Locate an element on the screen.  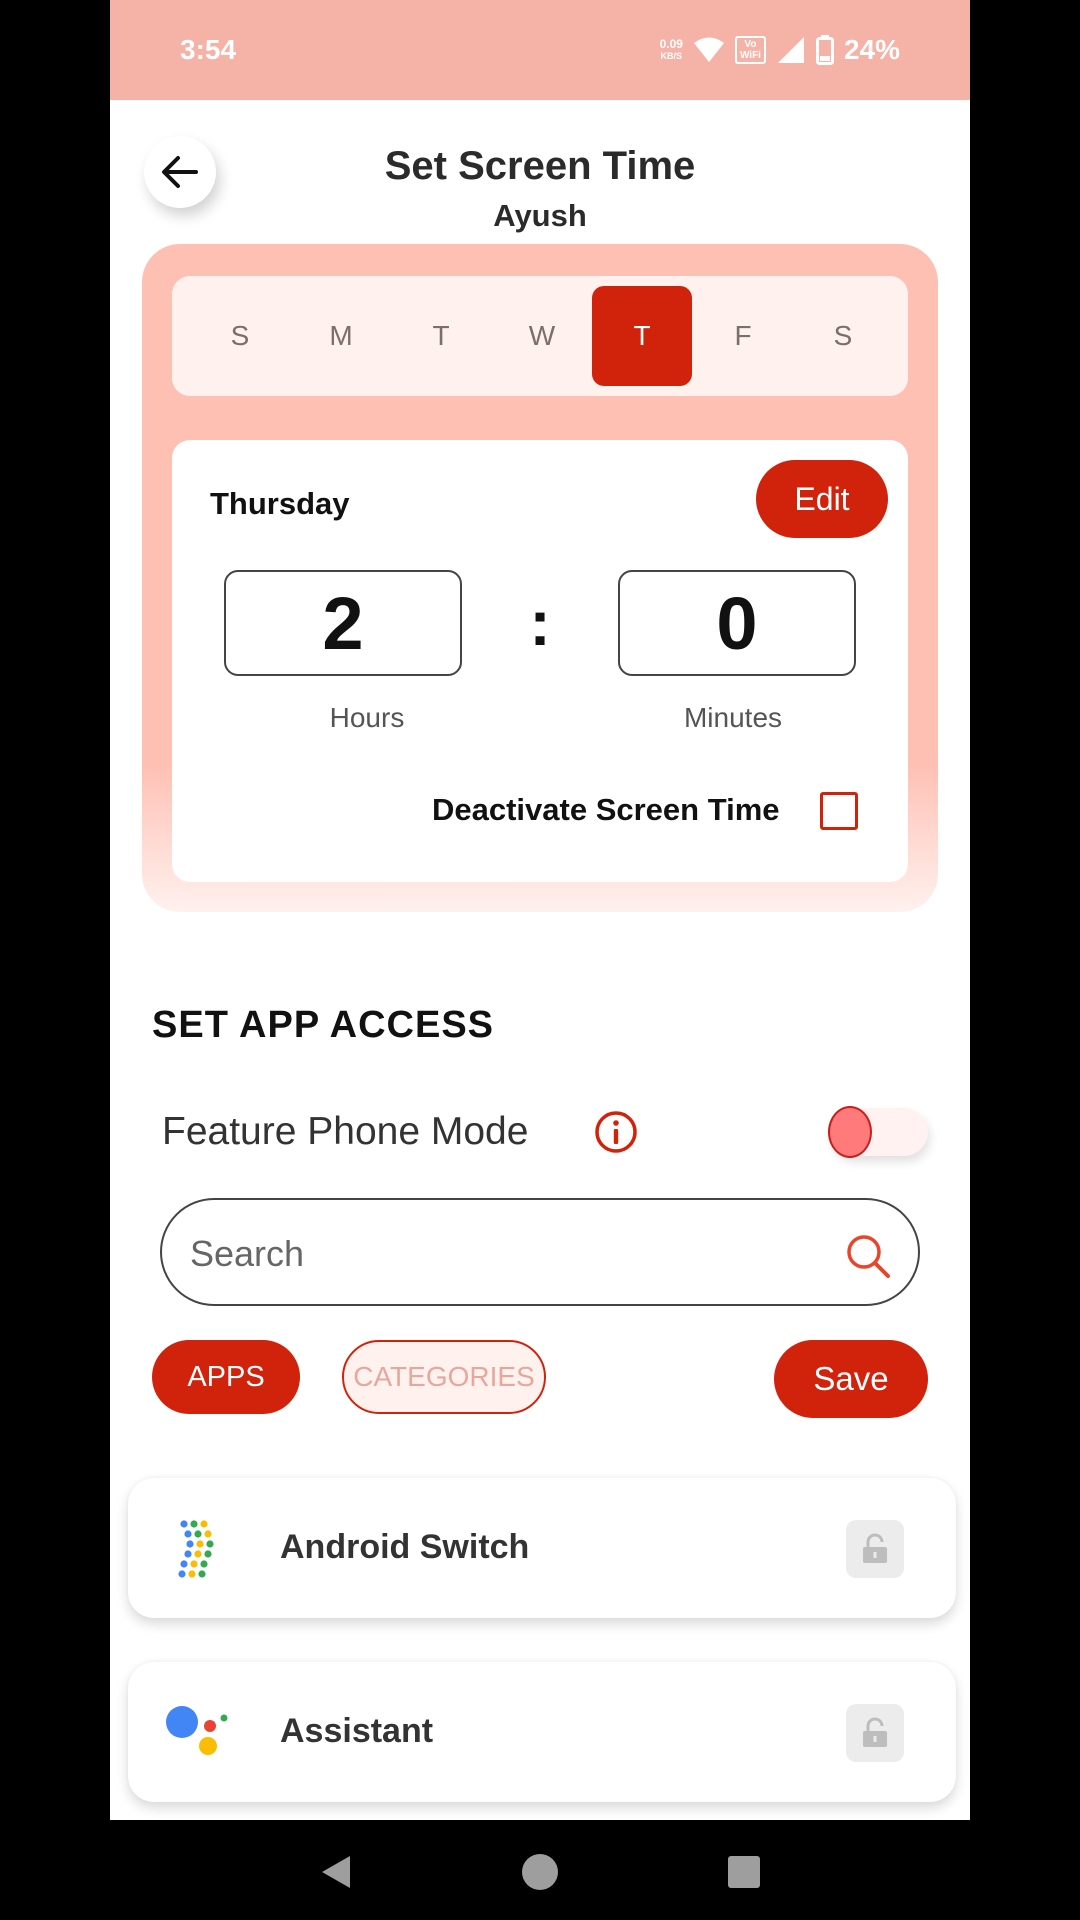
app-item-android-switch: Android Switch is located at coordinates (542, 1548).